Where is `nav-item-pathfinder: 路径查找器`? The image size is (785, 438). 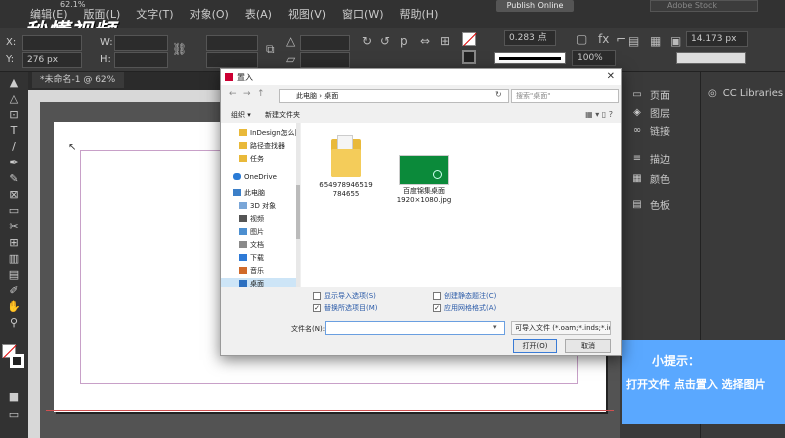 nav-item-pathfinder: 路径查找器 is located at coordinates (259, 146).